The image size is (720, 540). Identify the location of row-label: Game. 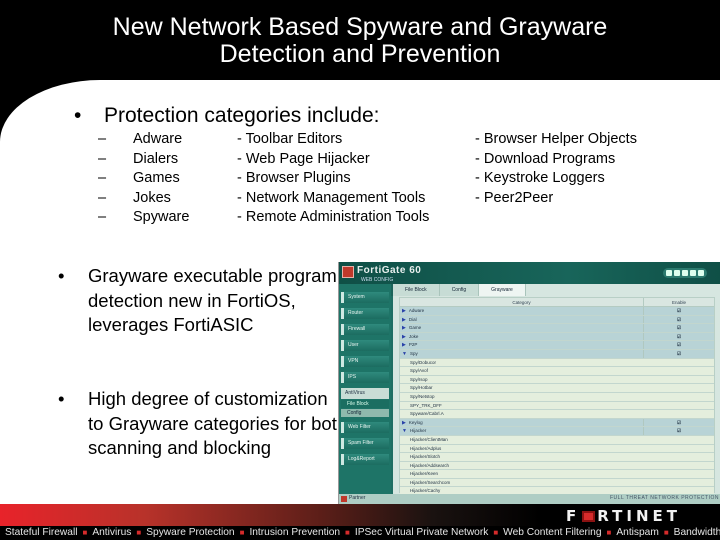
(415, 328).